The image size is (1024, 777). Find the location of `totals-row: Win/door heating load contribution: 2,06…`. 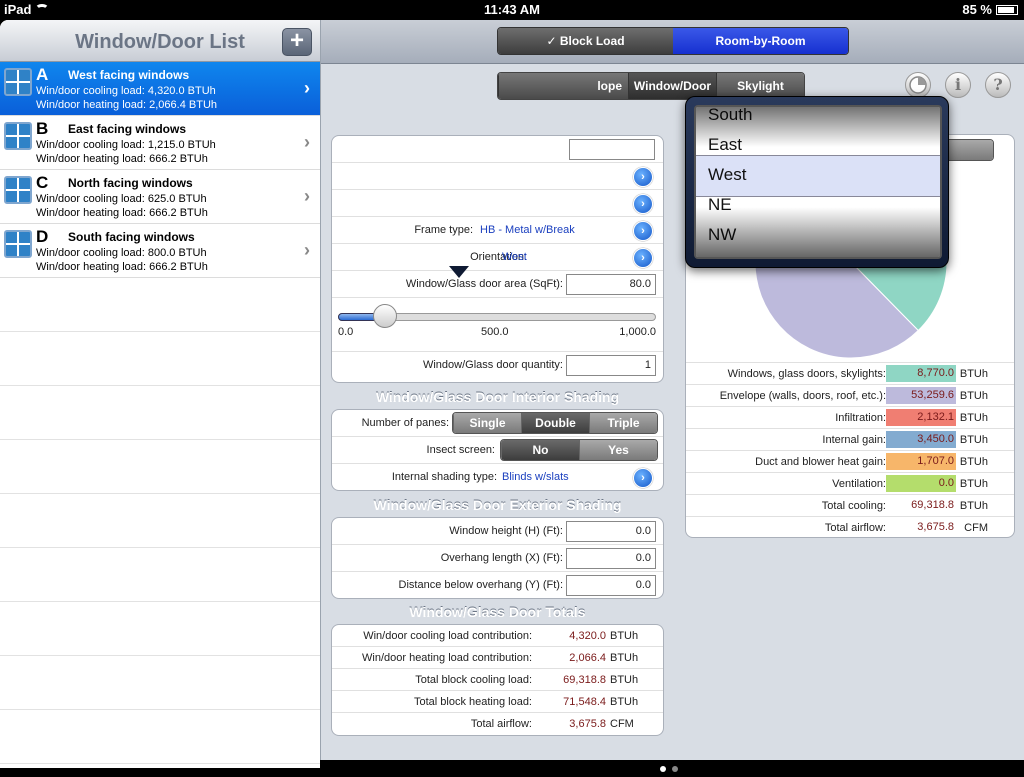

totals-row: Win/door heating load contribution: 2,06… is located at coordinates (497, 658).